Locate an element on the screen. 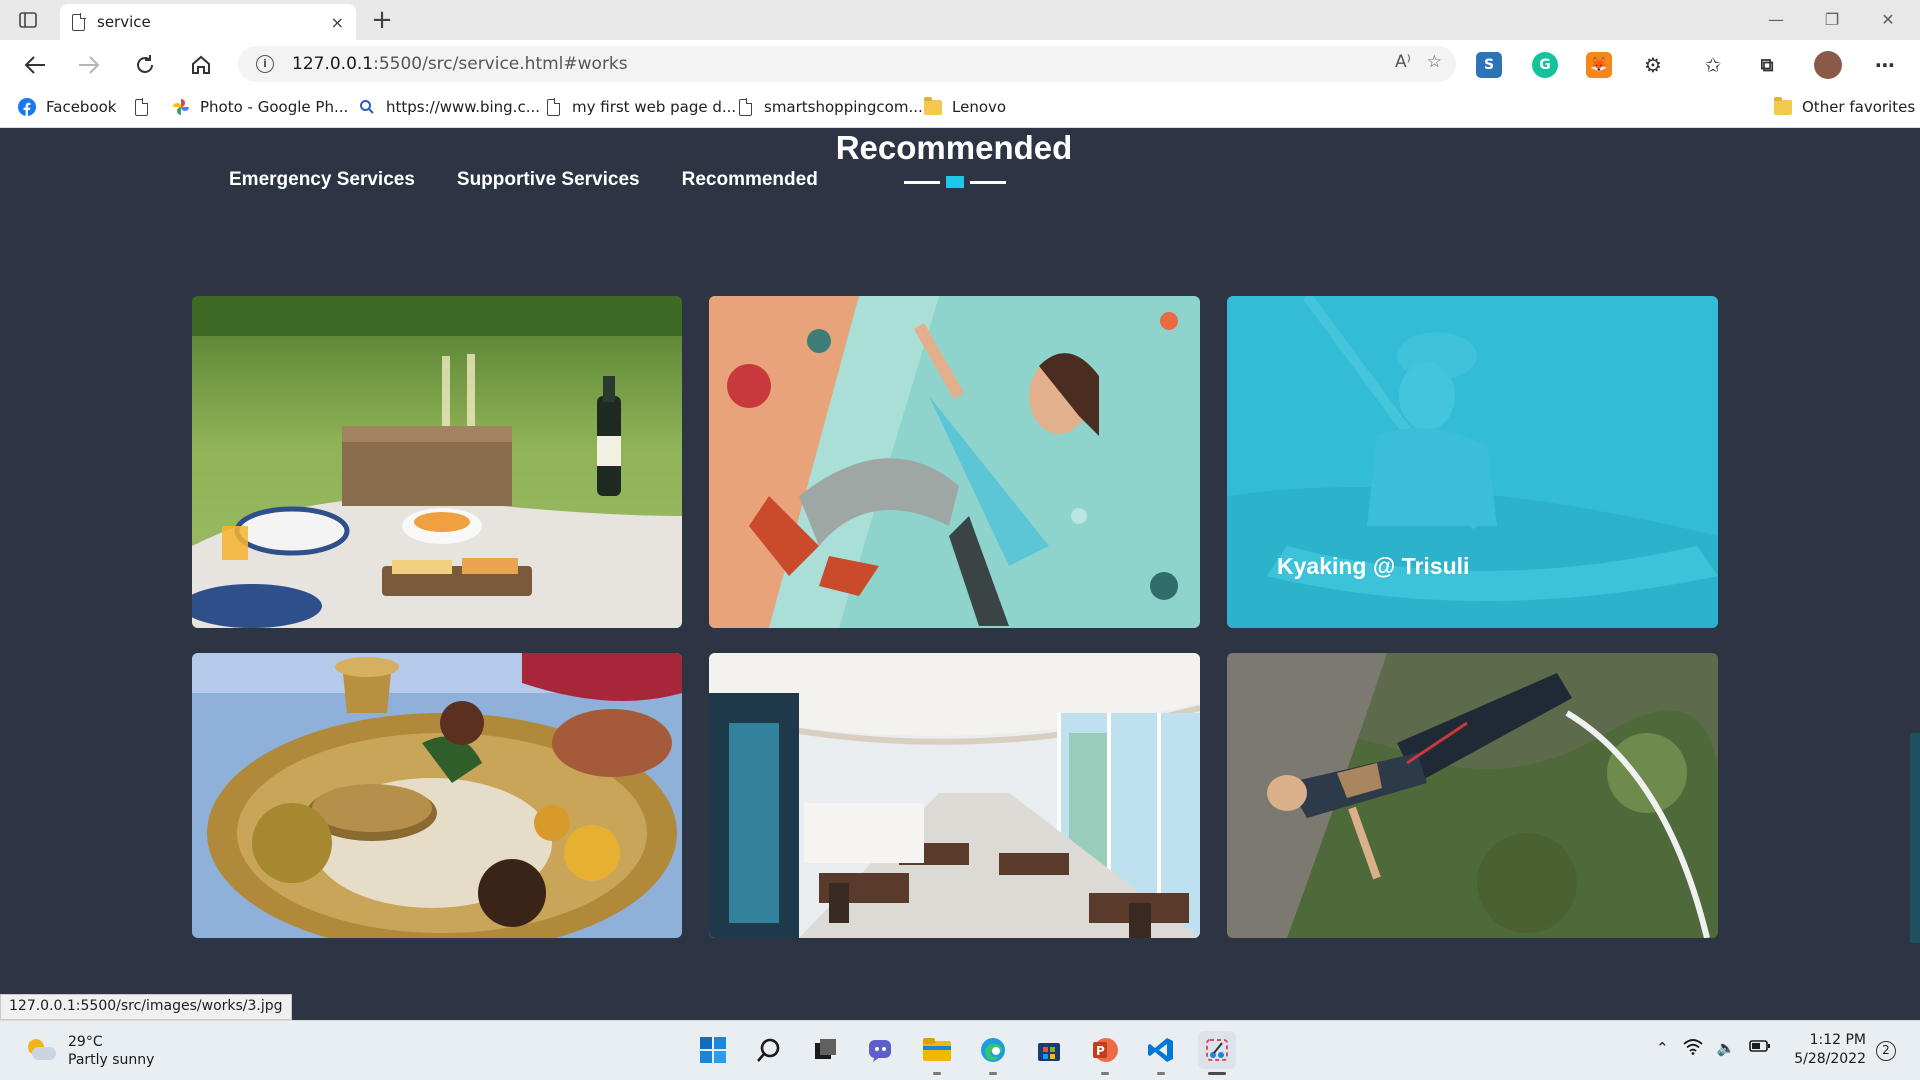  picnic-image is located at coordinates (437, 462).